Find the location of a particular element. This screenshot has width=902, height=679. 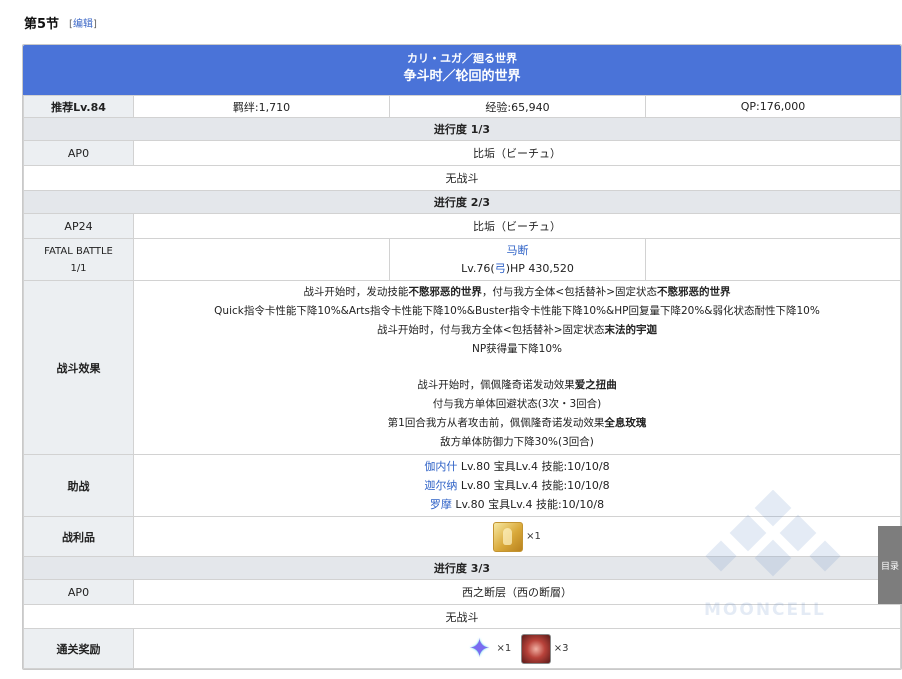

progress-3-battle: 无战斗 is located at coordinates (462, 616).